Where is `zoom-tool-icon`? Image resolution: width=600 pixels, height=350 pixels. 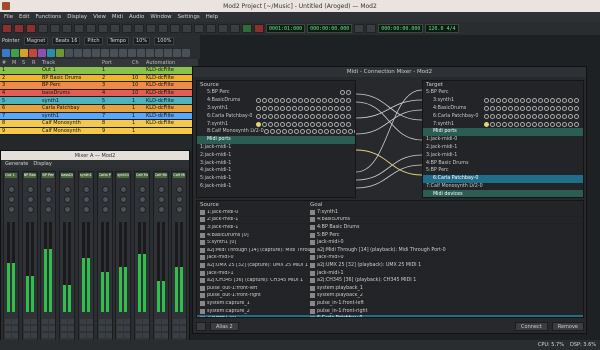 zoom-tool-icon is located at coordinates (163, 28).